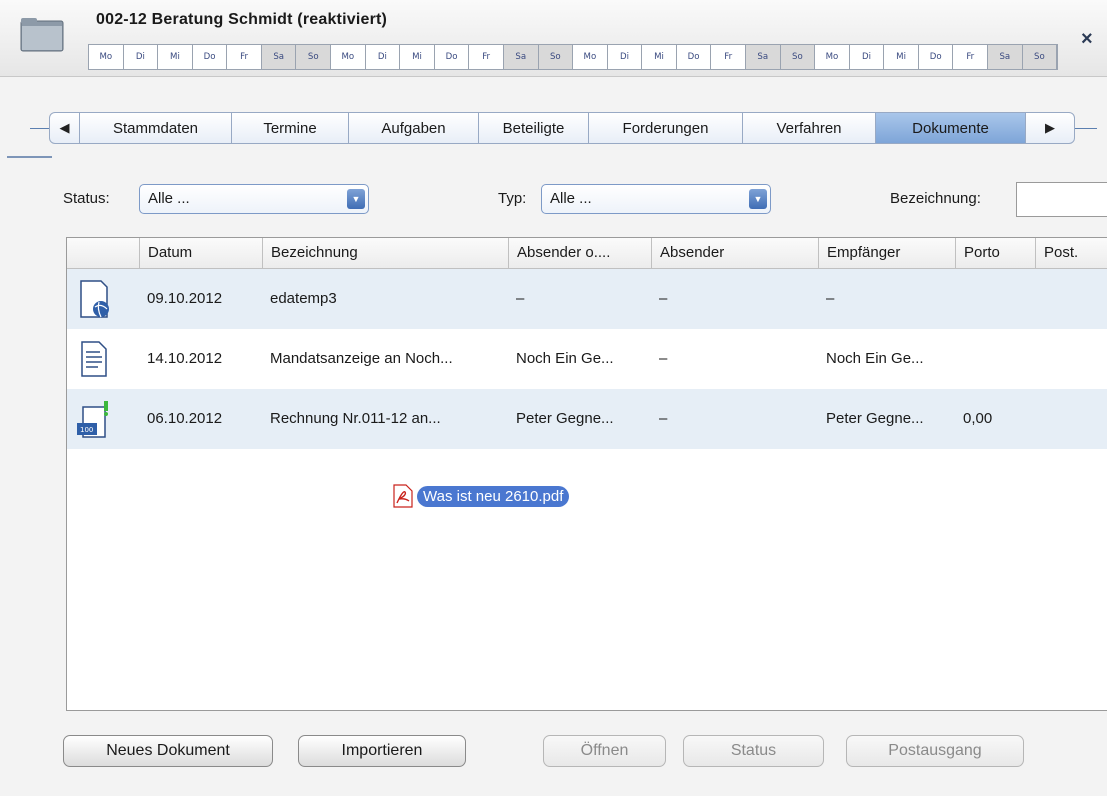 Image resolution: width=1107 pixels, height=796 pixels. What do you see at coordinates (666, 128) in the screenshot?
I see `tab-forderungen: Forderungen` at bounding box center [666, 128].